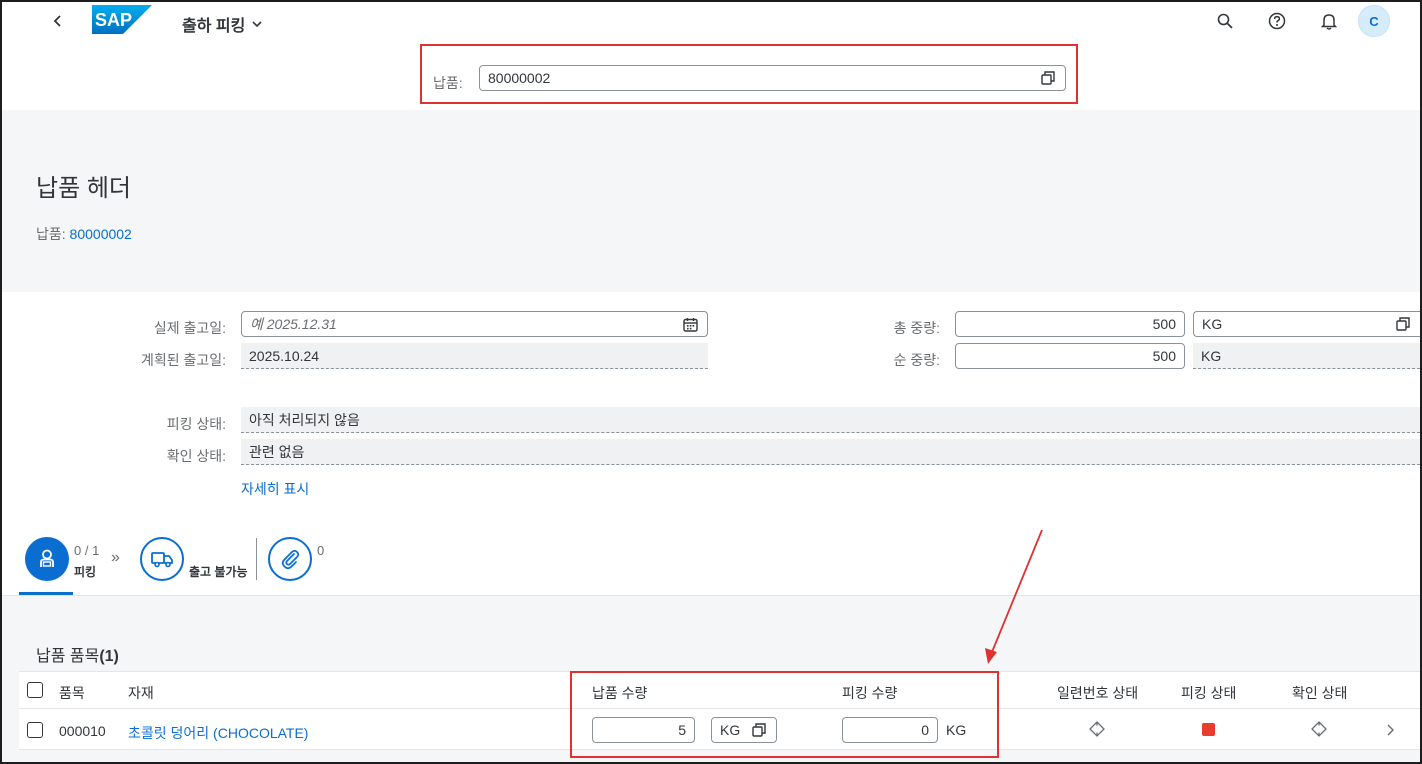 The height and width of the screenshot is (764, 1422). I want to click on paperclip-icon, so click(290, 559).